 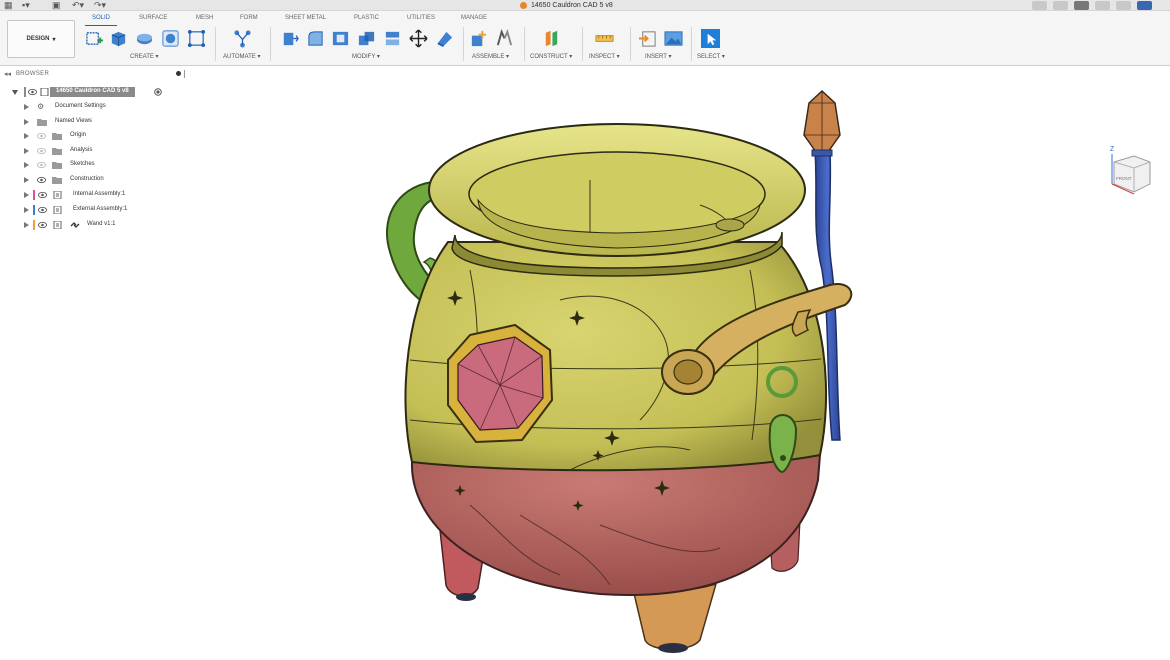 What do you see at coordinates (196, 38) in the screenshot?
I see `pattern-icon` at bounding box center [196, 38].